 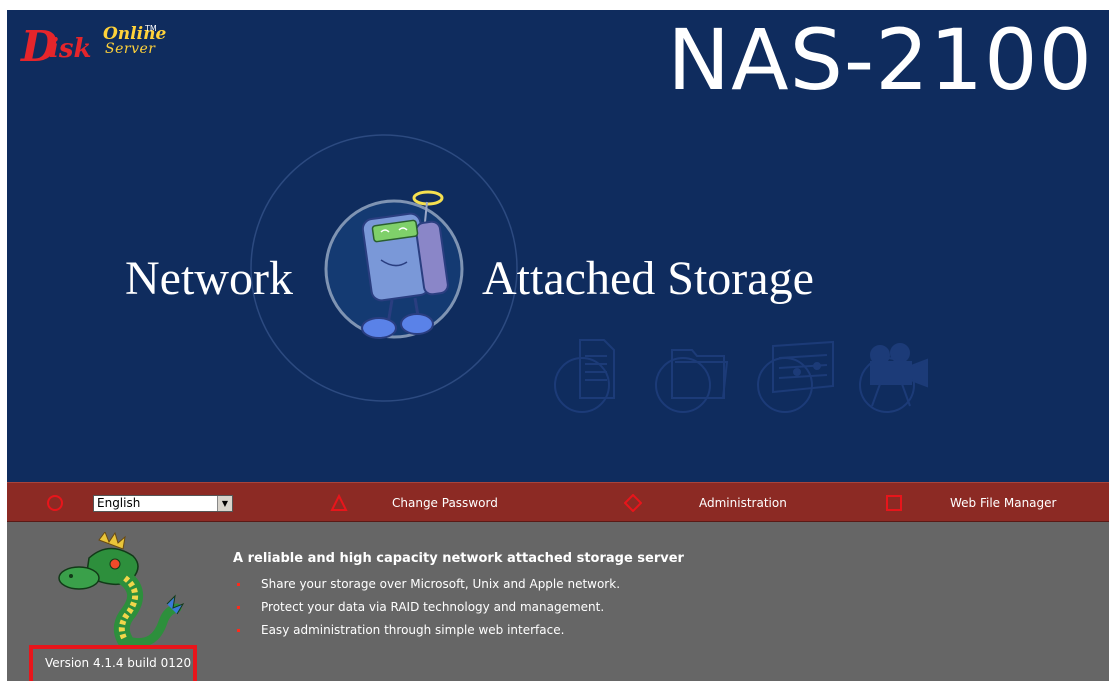 I want to click on globe-icon, so click(x=55, y=503).